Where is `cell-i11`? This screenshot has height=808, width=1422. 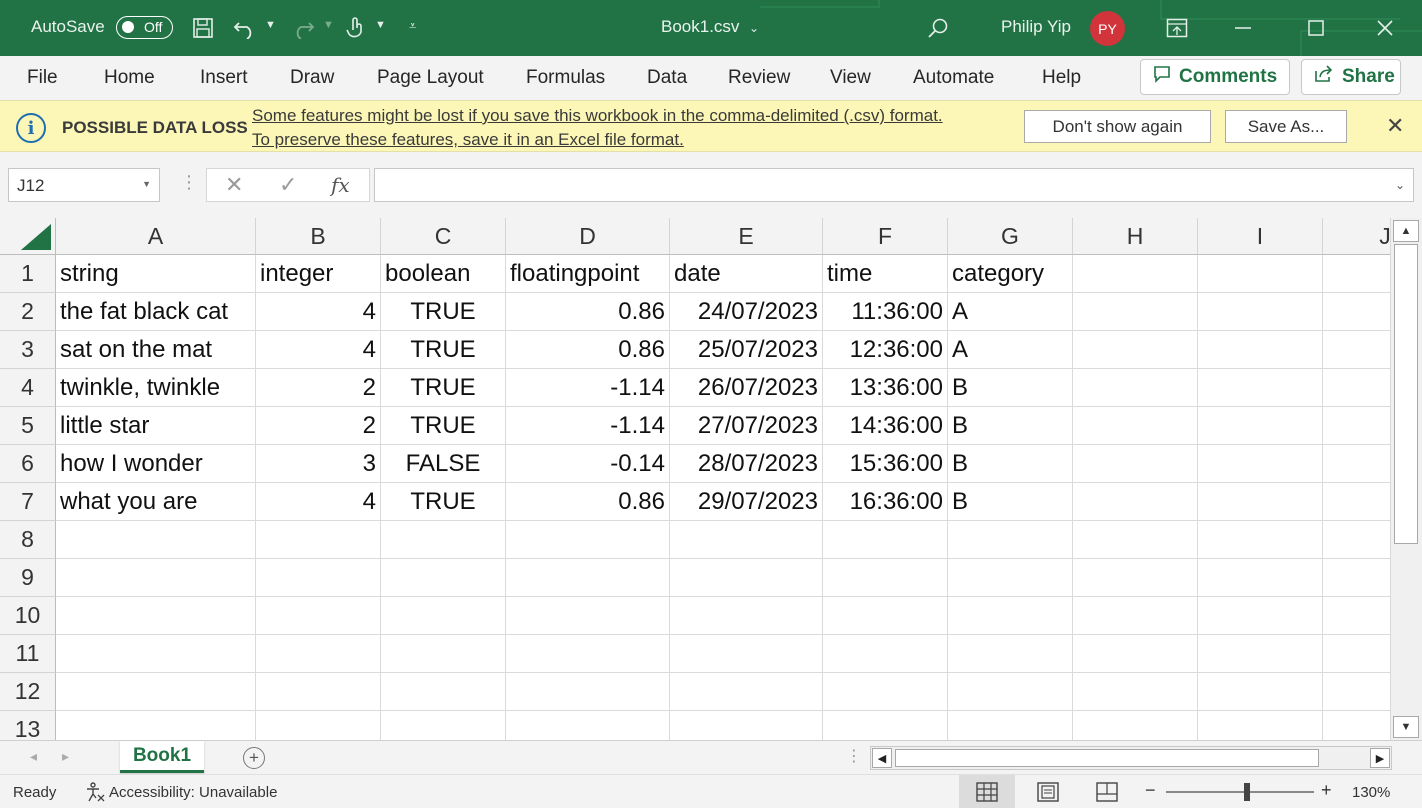 cell-i11 is located at coordinates (1260, 654).